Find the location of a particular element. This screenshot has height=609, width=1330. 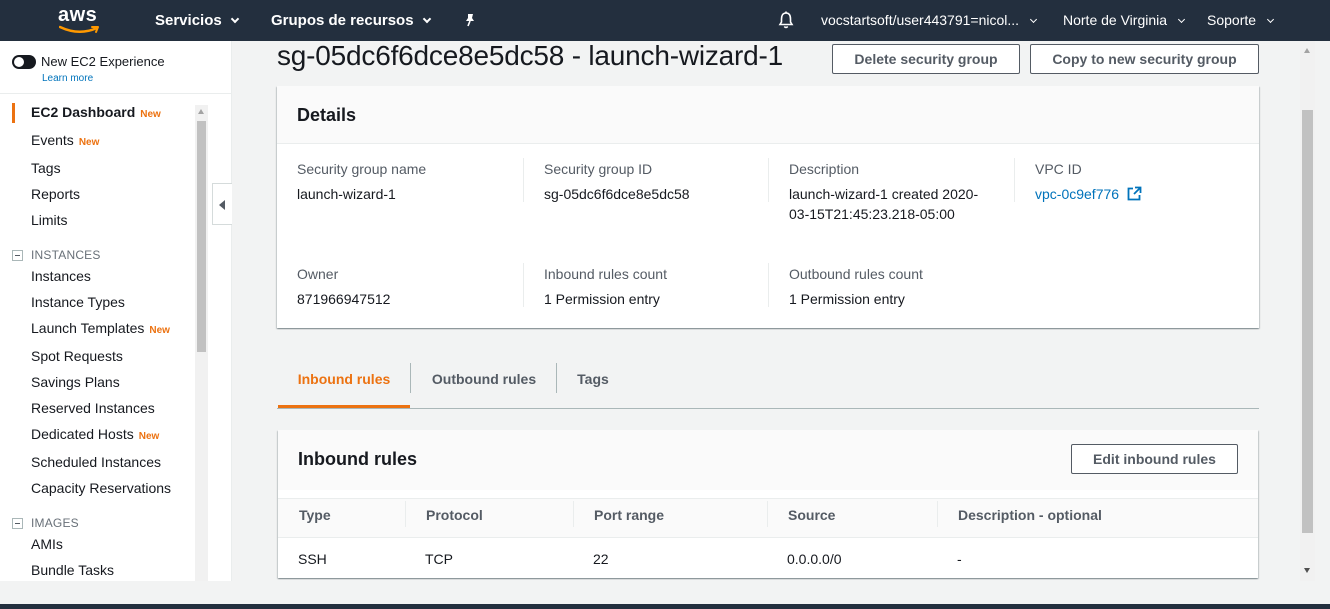

new-badge: New is located at coordinates (159, 330).